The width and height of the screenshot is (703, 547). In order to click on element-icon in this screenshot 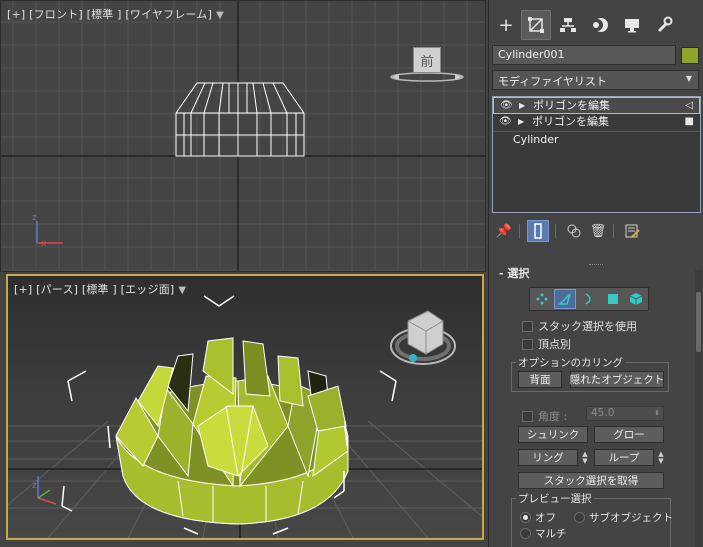, I will do `click(636, 299)`.